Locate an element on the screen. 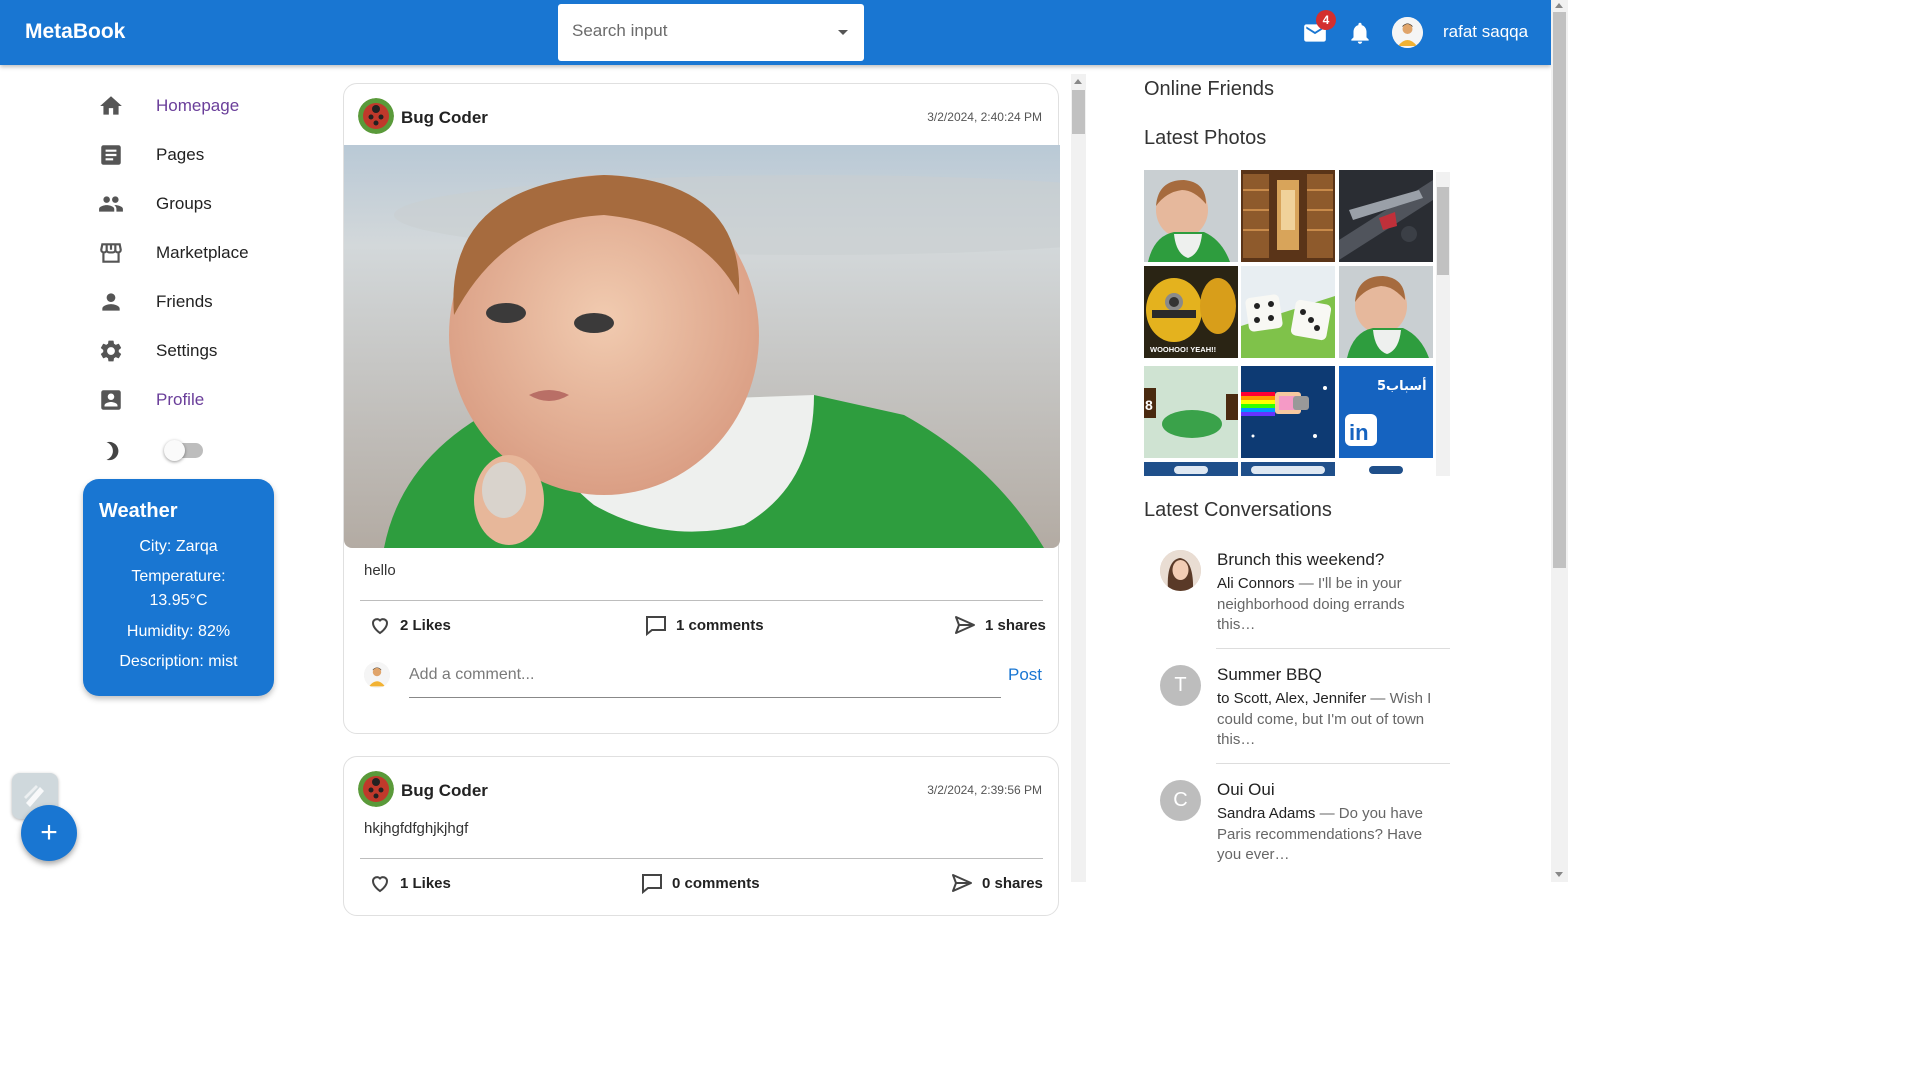 Image resolution: width=1920 pixels, height=1080 pixels. username: rafat saqqa is located at coordinates (1485, 32).